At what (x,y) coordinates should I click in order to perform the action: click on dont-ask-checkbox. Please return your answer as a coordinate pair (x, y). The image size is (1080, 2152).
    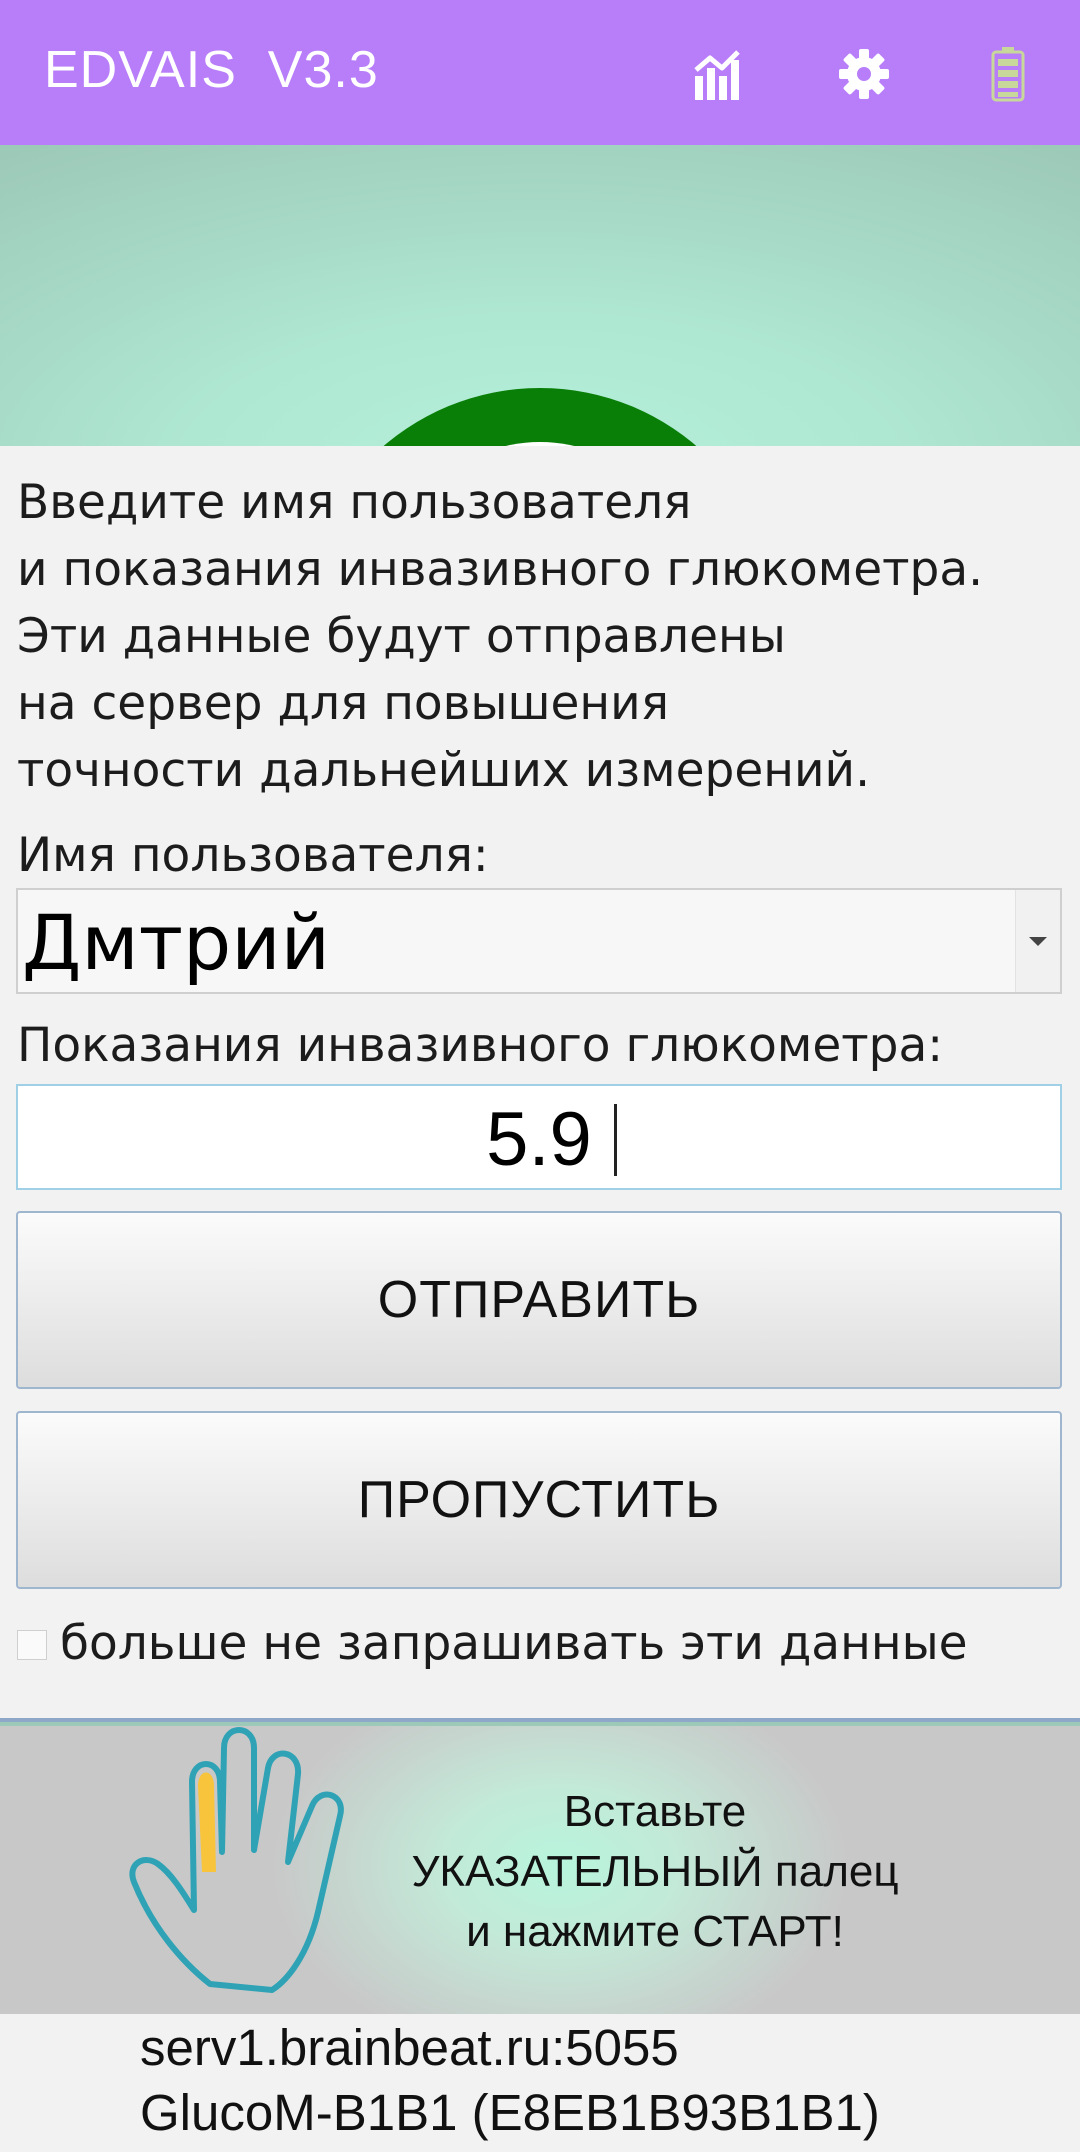
    Looking at the image, I should click on (32, 1645).